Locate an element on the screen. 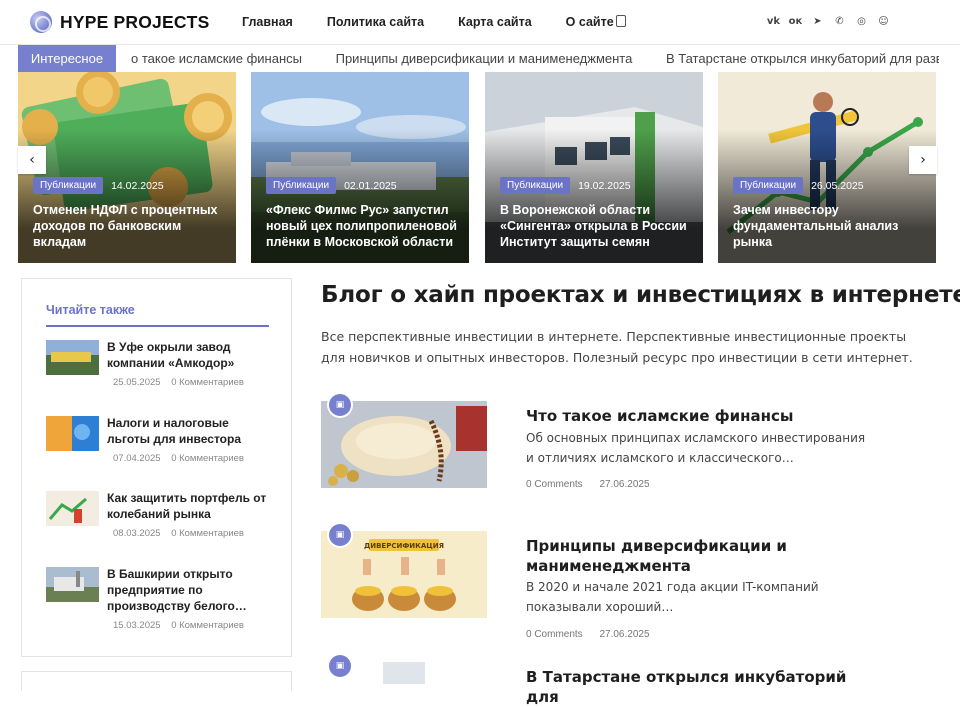 This screenshot has height=707, width=960. slide-meta: Публикации 14.02.2025 is located at coordinates (98, 185).